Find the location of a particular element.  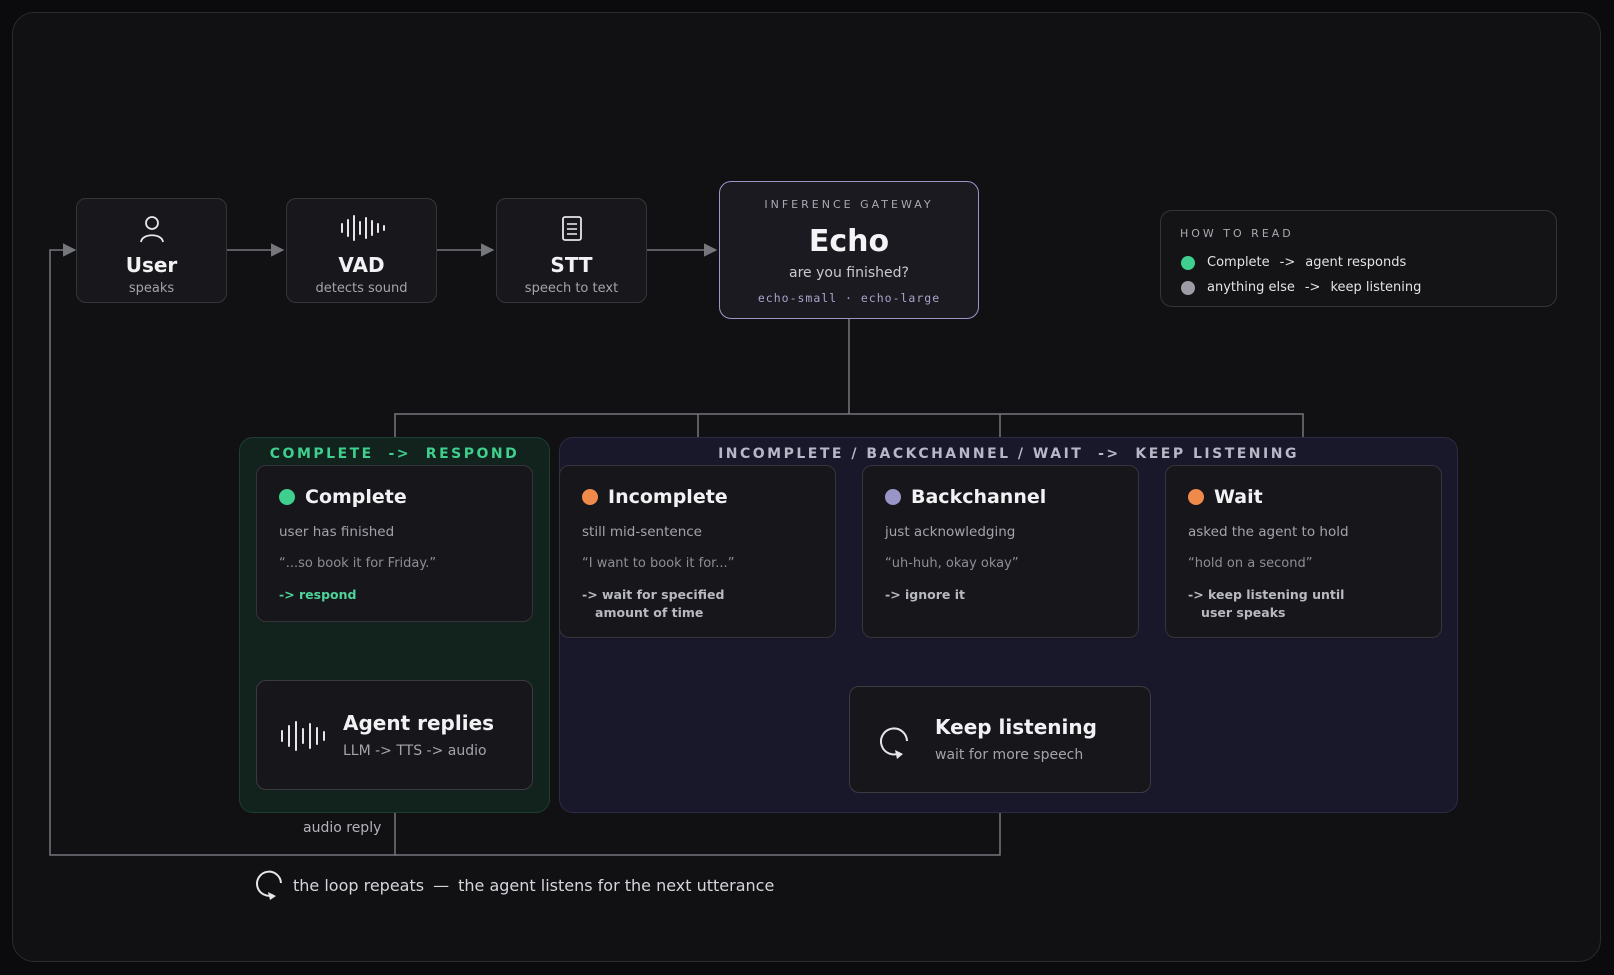

state-action: -> wait for specified amount of time is located at coordinates (653, 603).